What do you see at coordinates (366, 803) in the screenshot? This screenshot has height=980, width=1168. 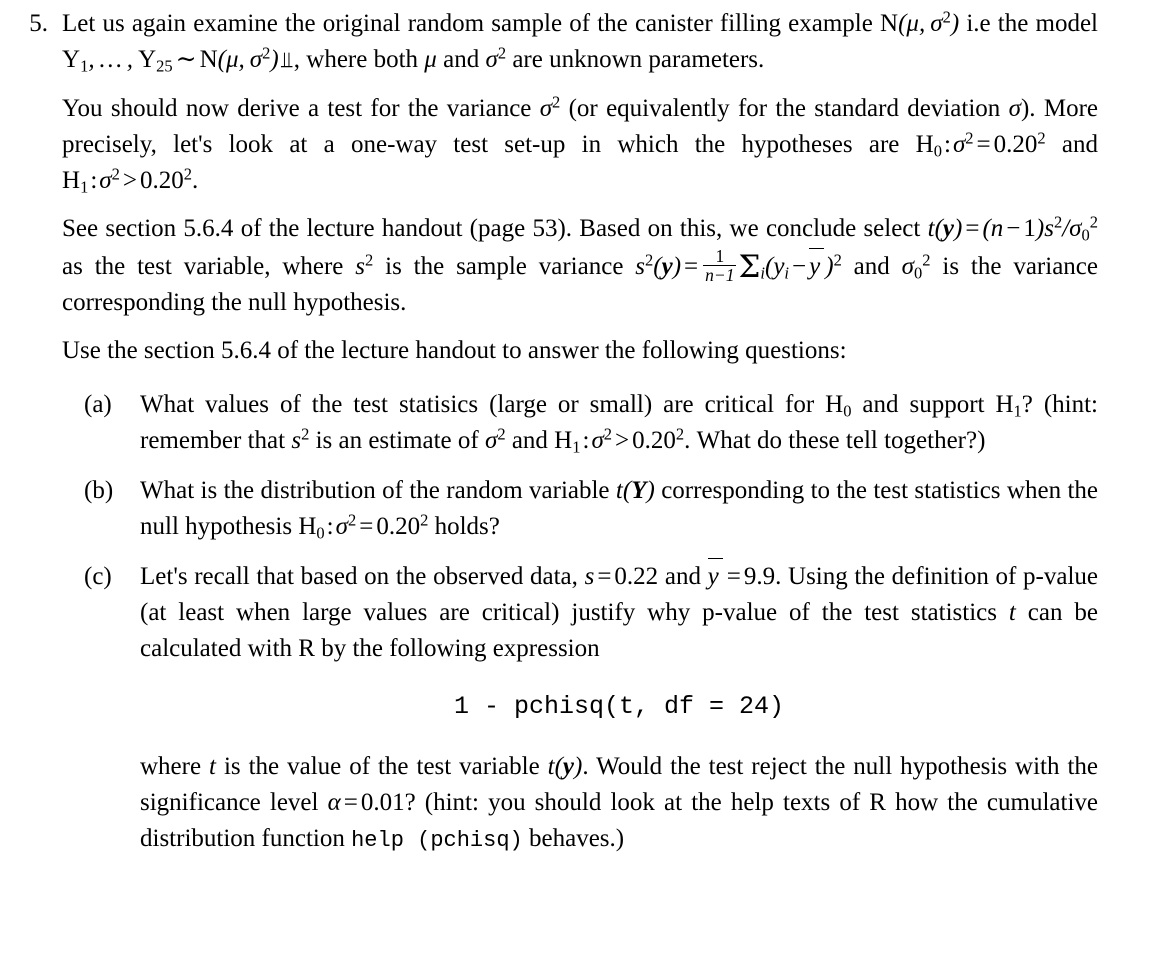 I see `math-alpha-value: α = 0.01` at bounding box center [366, 803].